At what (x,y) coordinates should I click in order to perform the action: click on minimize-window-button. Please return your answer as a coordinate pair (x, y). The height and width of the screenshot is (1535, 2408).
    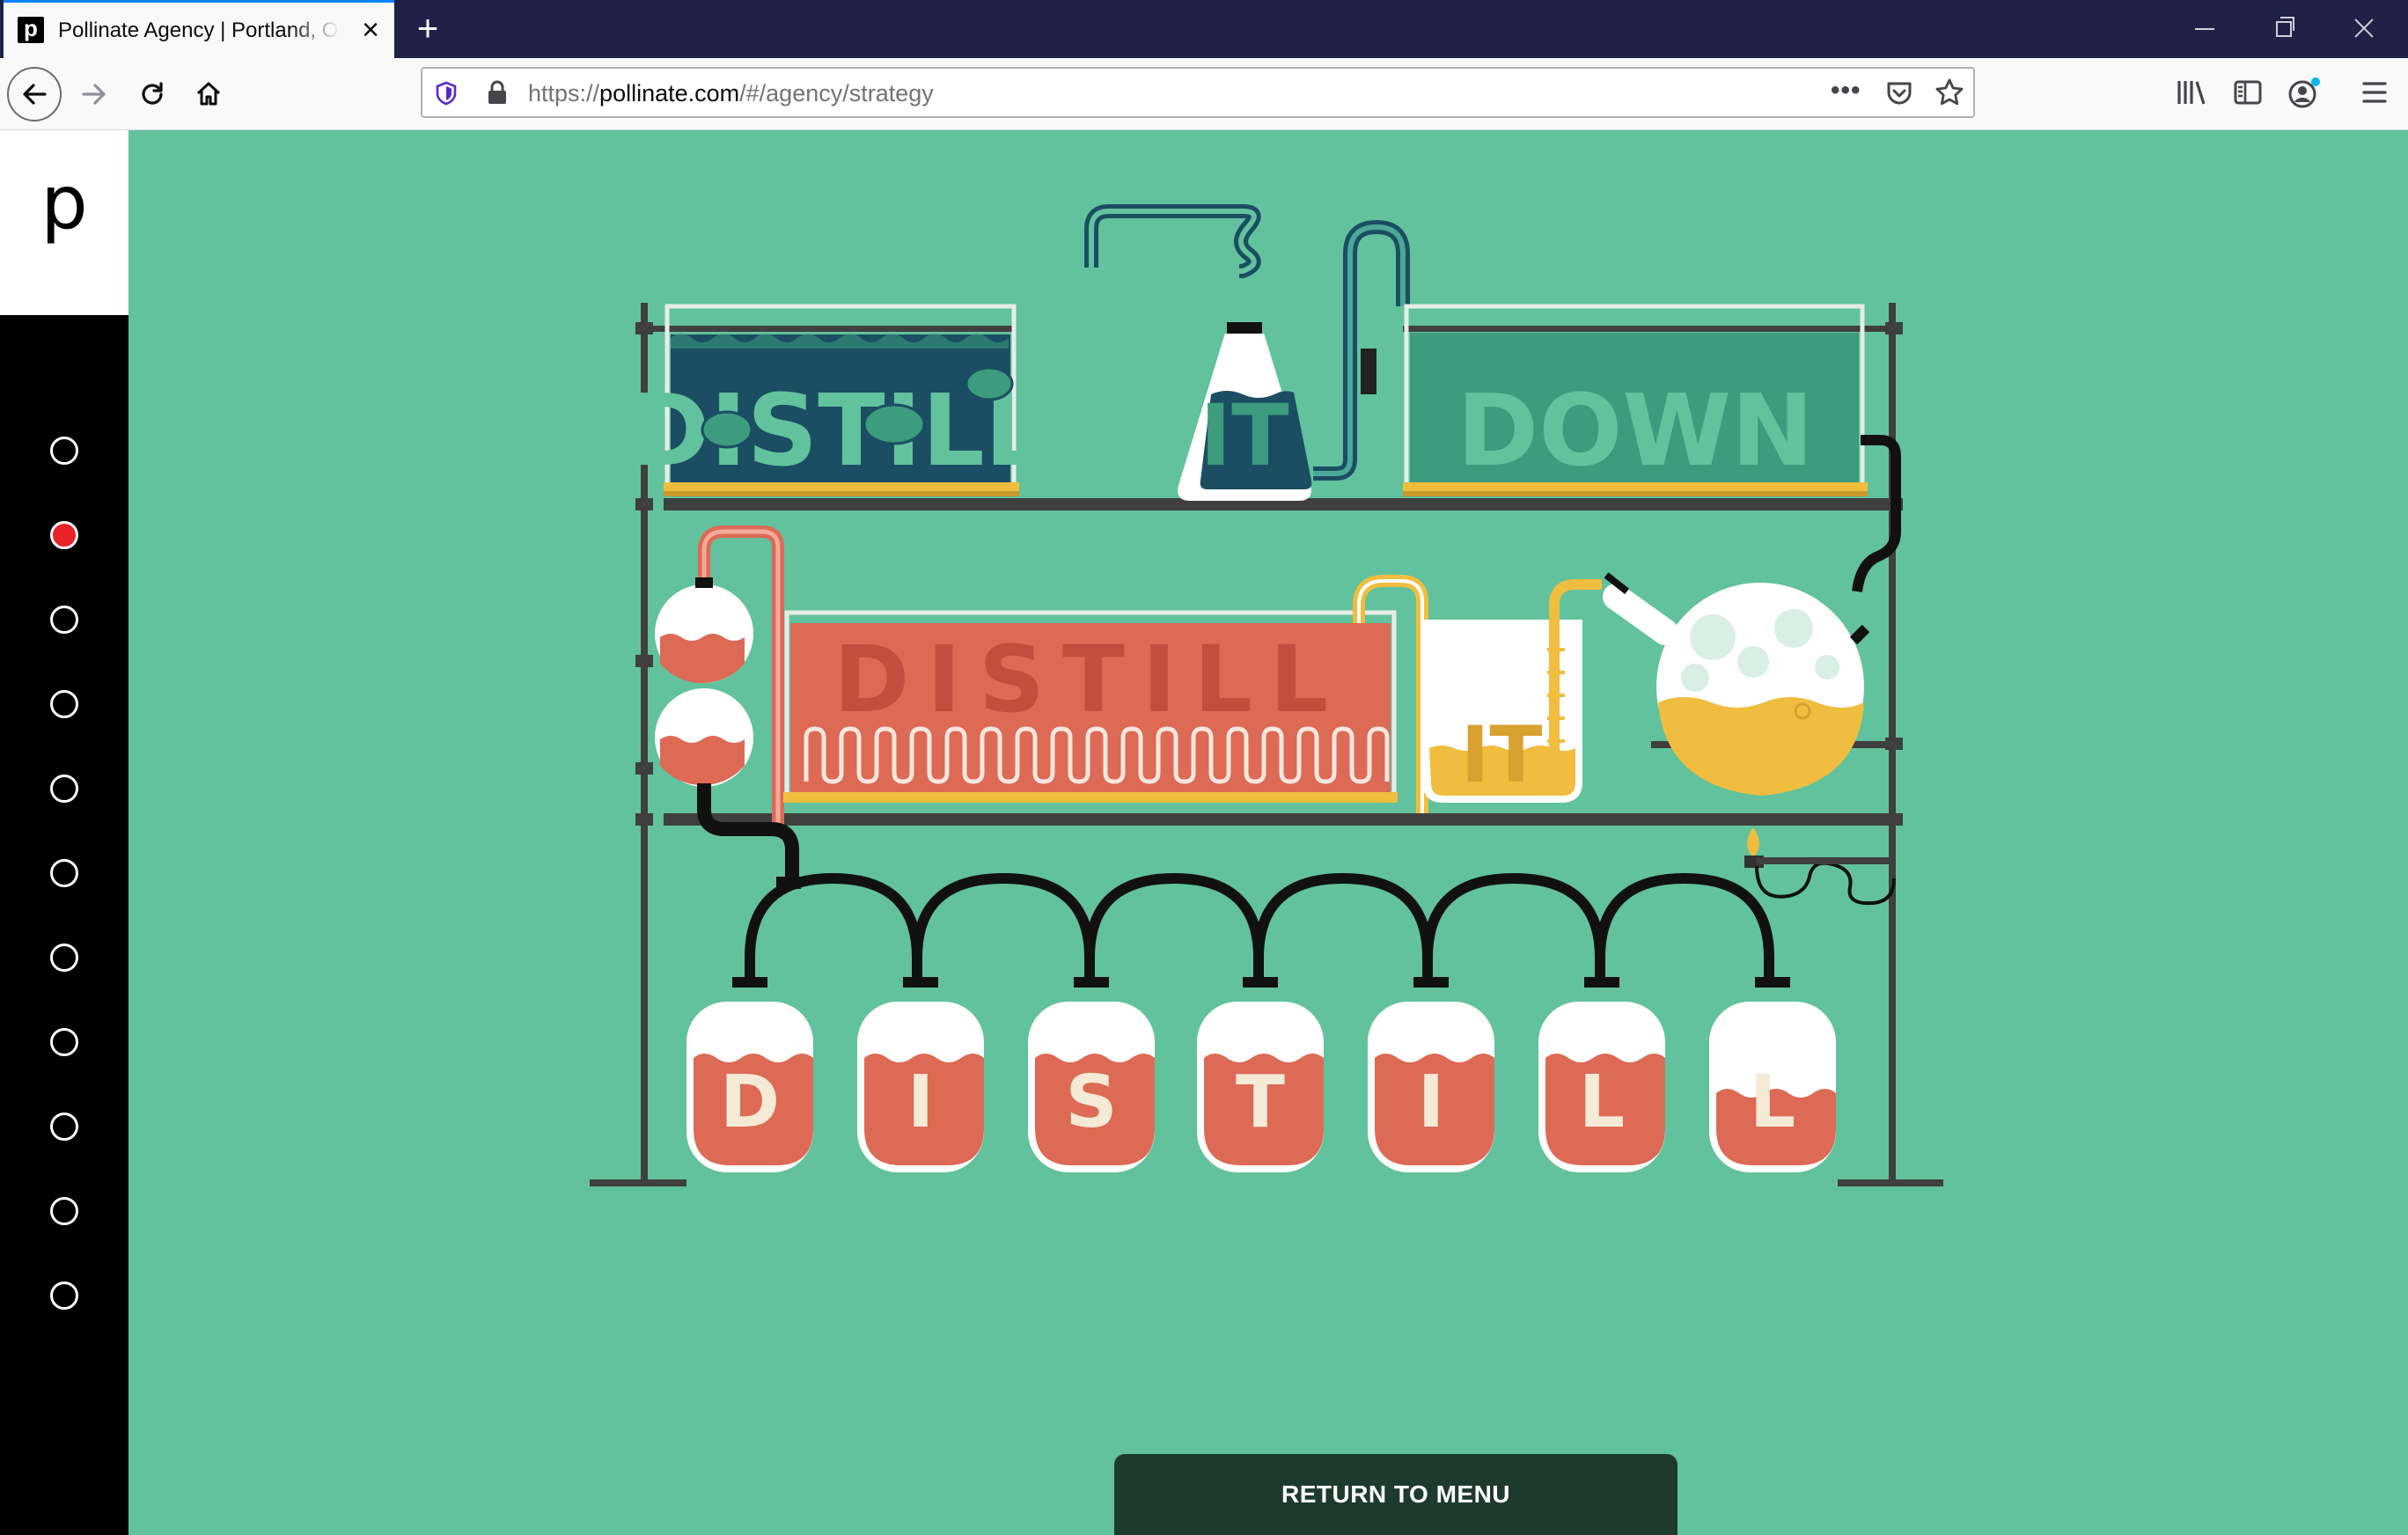
    Looking at the image, I should click on (2205, 28).